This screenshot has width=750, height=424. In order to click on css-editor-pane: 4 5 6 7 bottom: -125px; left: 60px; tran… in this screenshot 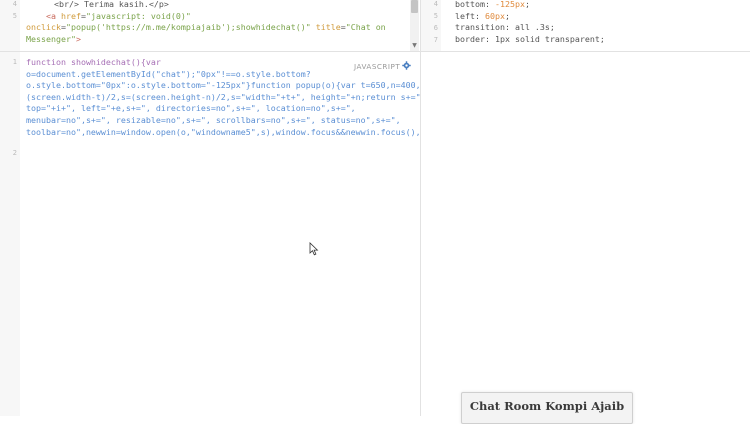, I will do `click(585, 25)`.